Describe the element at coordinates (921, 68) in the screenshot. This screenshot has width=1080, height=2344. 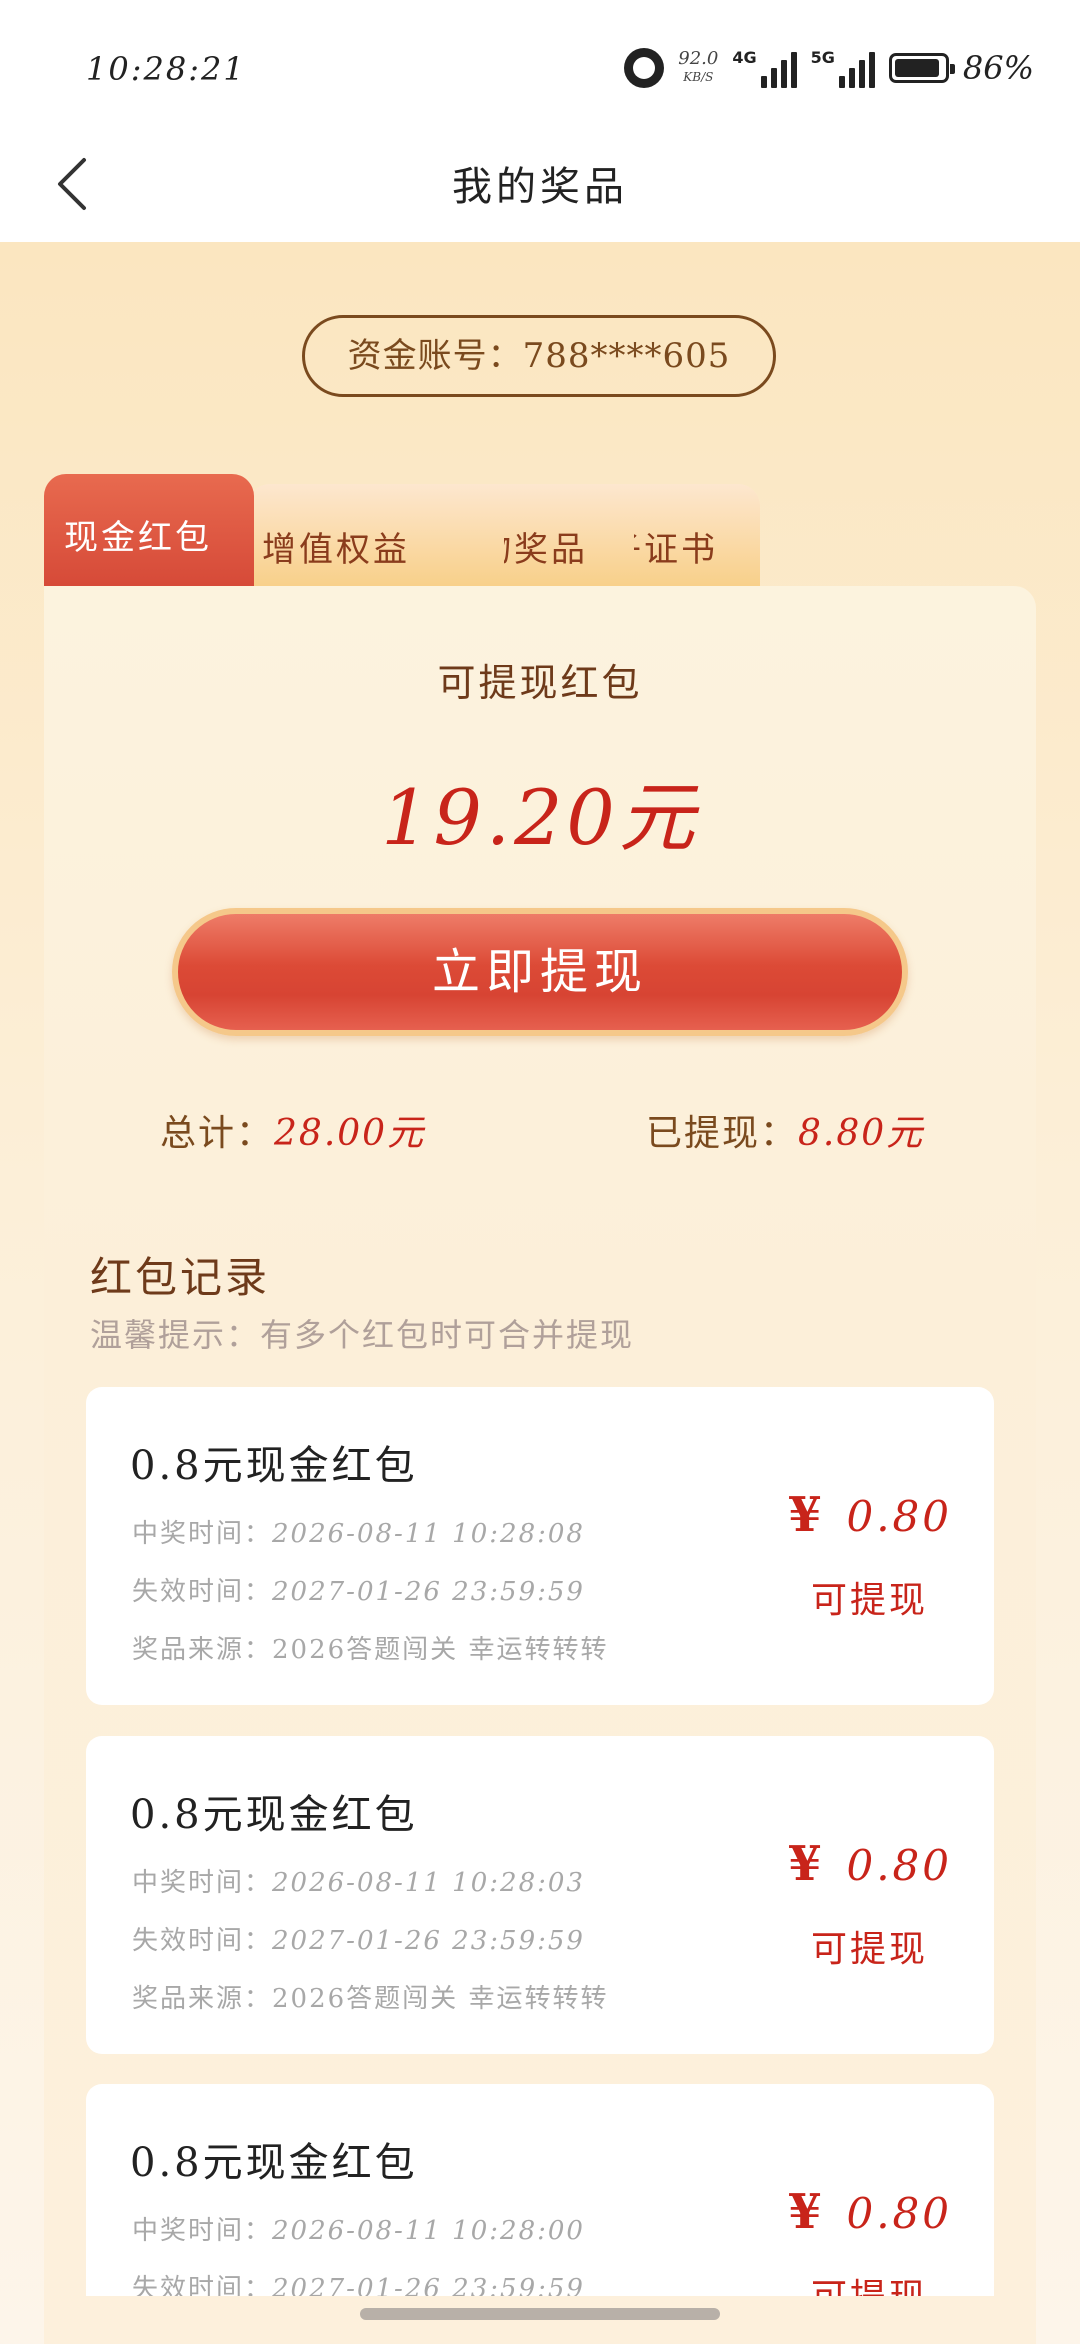
I see `battery-icon` at that location.